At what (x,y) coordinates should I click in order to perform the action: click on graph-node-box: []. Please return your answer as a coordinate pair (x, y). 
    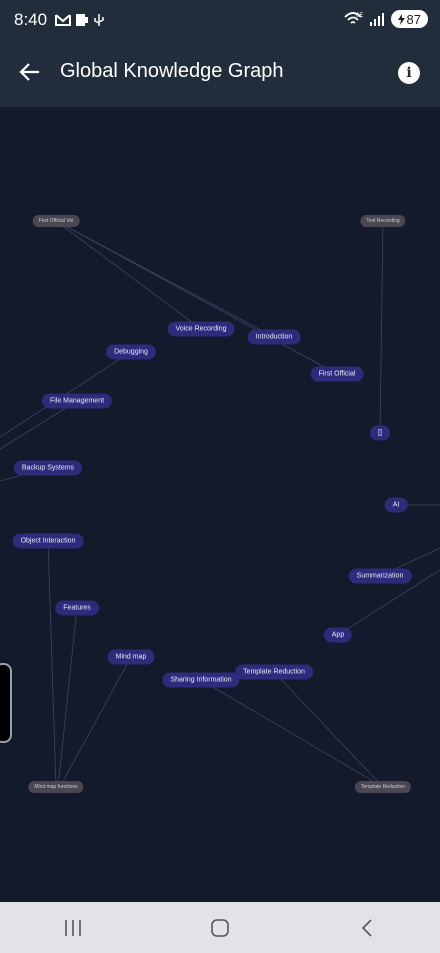
    Looking at the image, I should click on (380, 433).